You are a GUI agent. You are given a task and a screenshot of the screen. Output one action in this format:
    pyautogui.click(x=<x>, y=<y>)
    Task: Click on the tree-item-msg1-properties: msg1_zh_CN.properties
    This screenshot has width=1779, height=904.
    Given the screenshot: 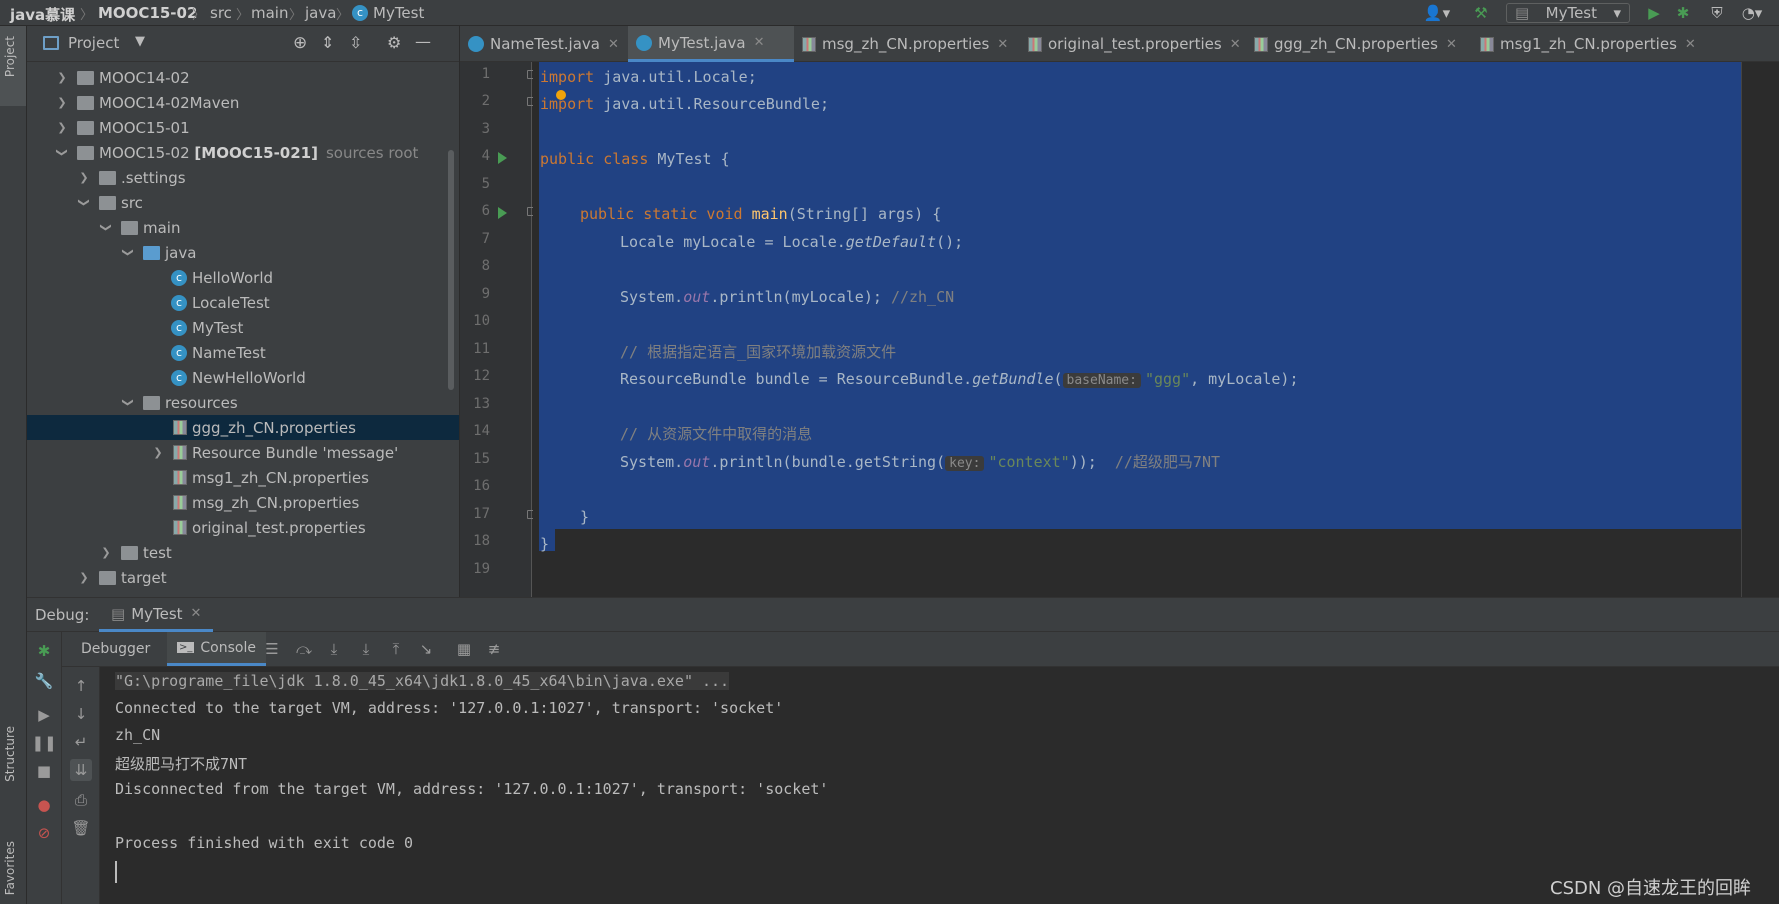 What is the action you would take?
    pyautogui.click(x=243, y=477)
    